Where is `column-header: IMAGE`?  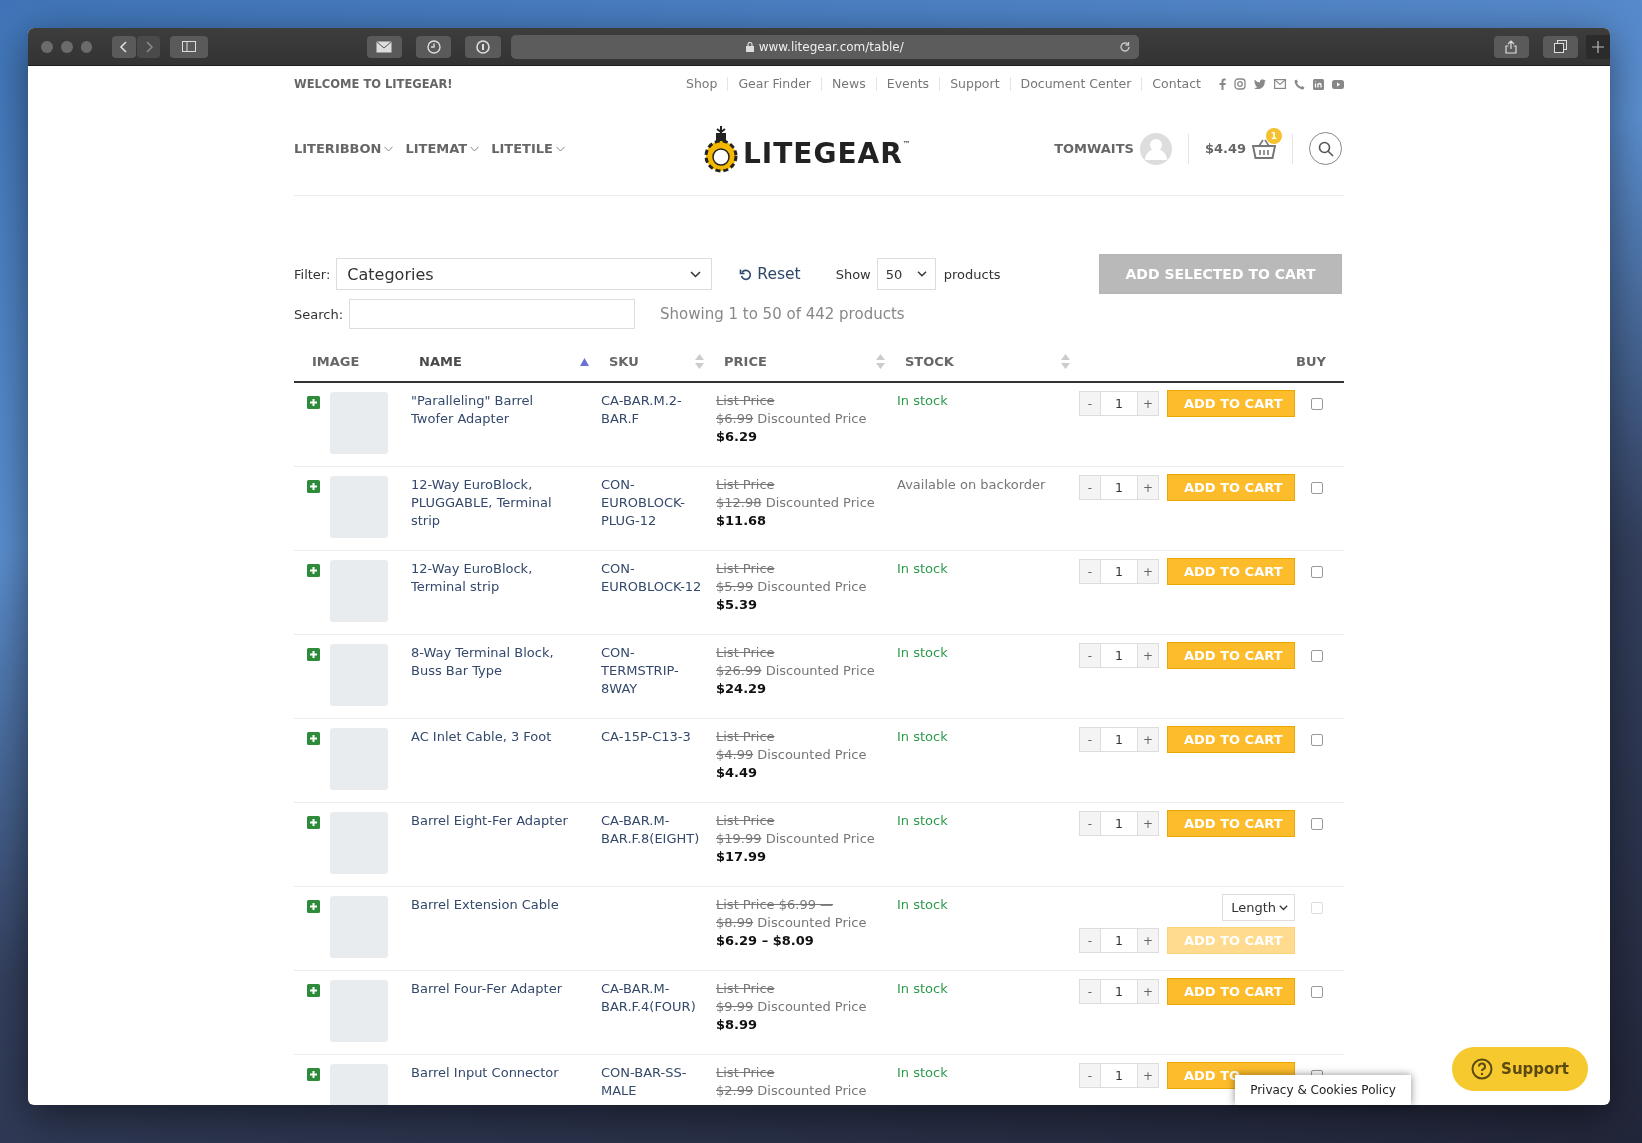 column-header: IMAGE is located at coordinates (336, 361).